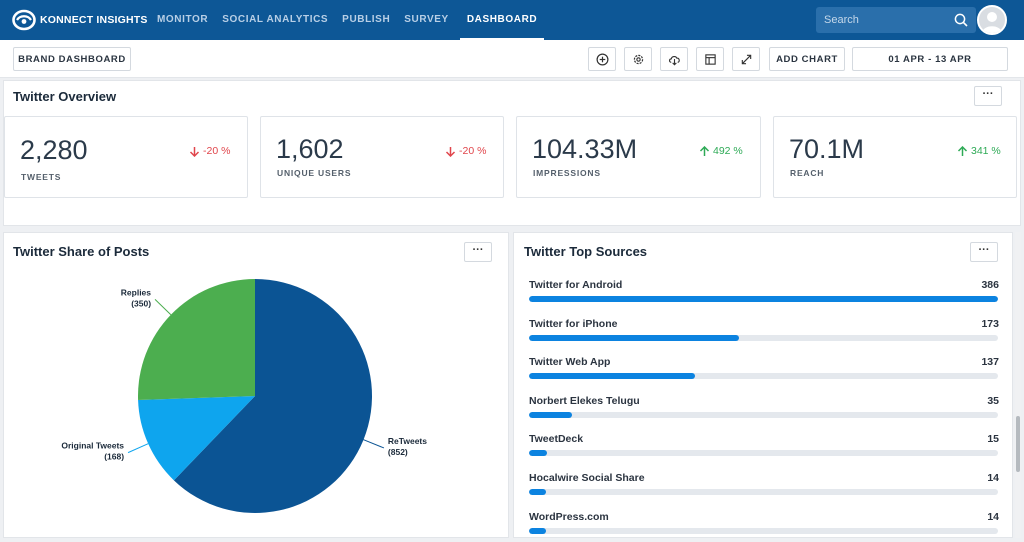 This screenshot has width=1024, height=542. I want to click on share-of-posts-title: Twitter Share of Posts, so click(81, 251).